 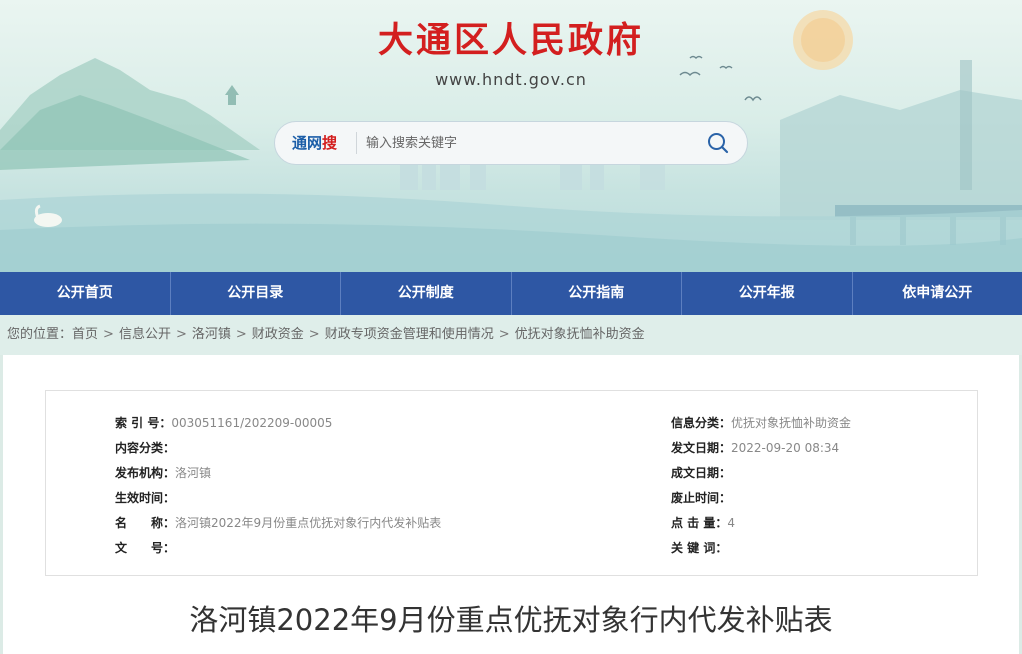 I want to click on site-title: 大通区人民政府, so click(x=510, y=40).